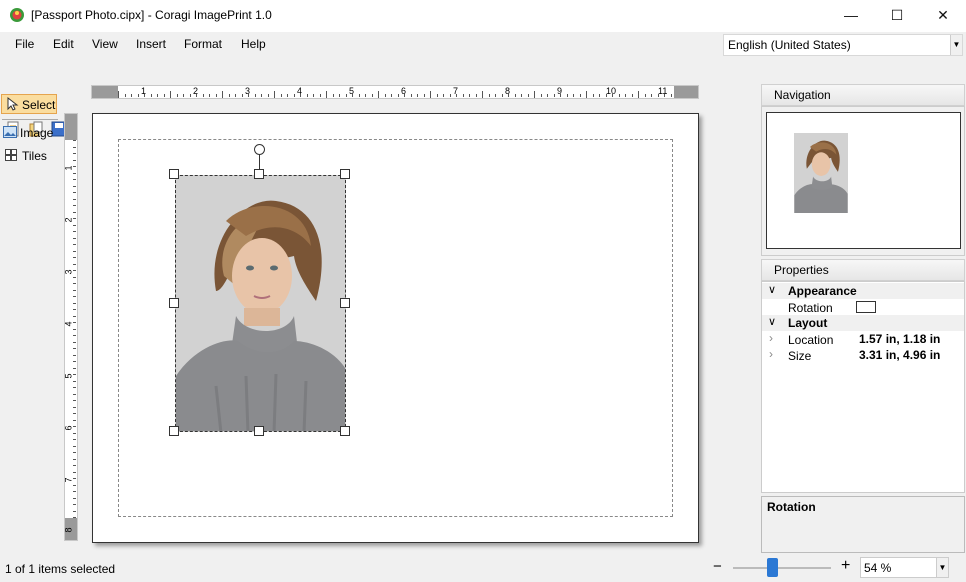  What do you see at coordinates (10, 132) in the screenshot?
I see `image-icon` at bounding box center [10, 132].